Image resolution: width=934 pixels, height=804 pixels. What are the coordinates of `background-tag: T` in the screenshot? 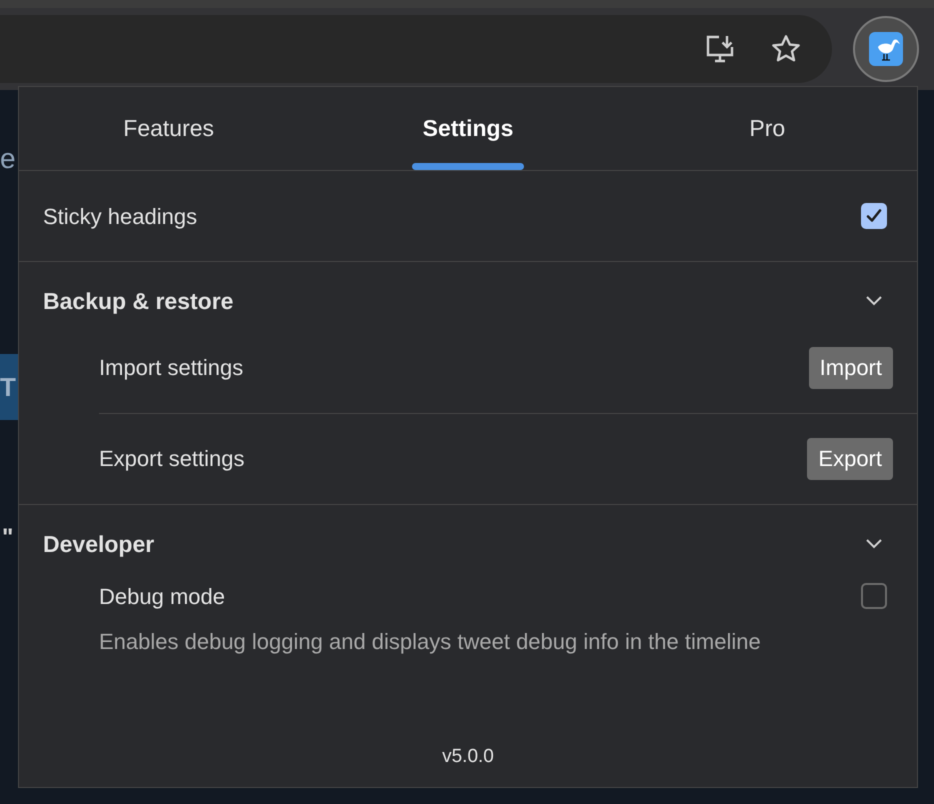 It's located at (10, 387).